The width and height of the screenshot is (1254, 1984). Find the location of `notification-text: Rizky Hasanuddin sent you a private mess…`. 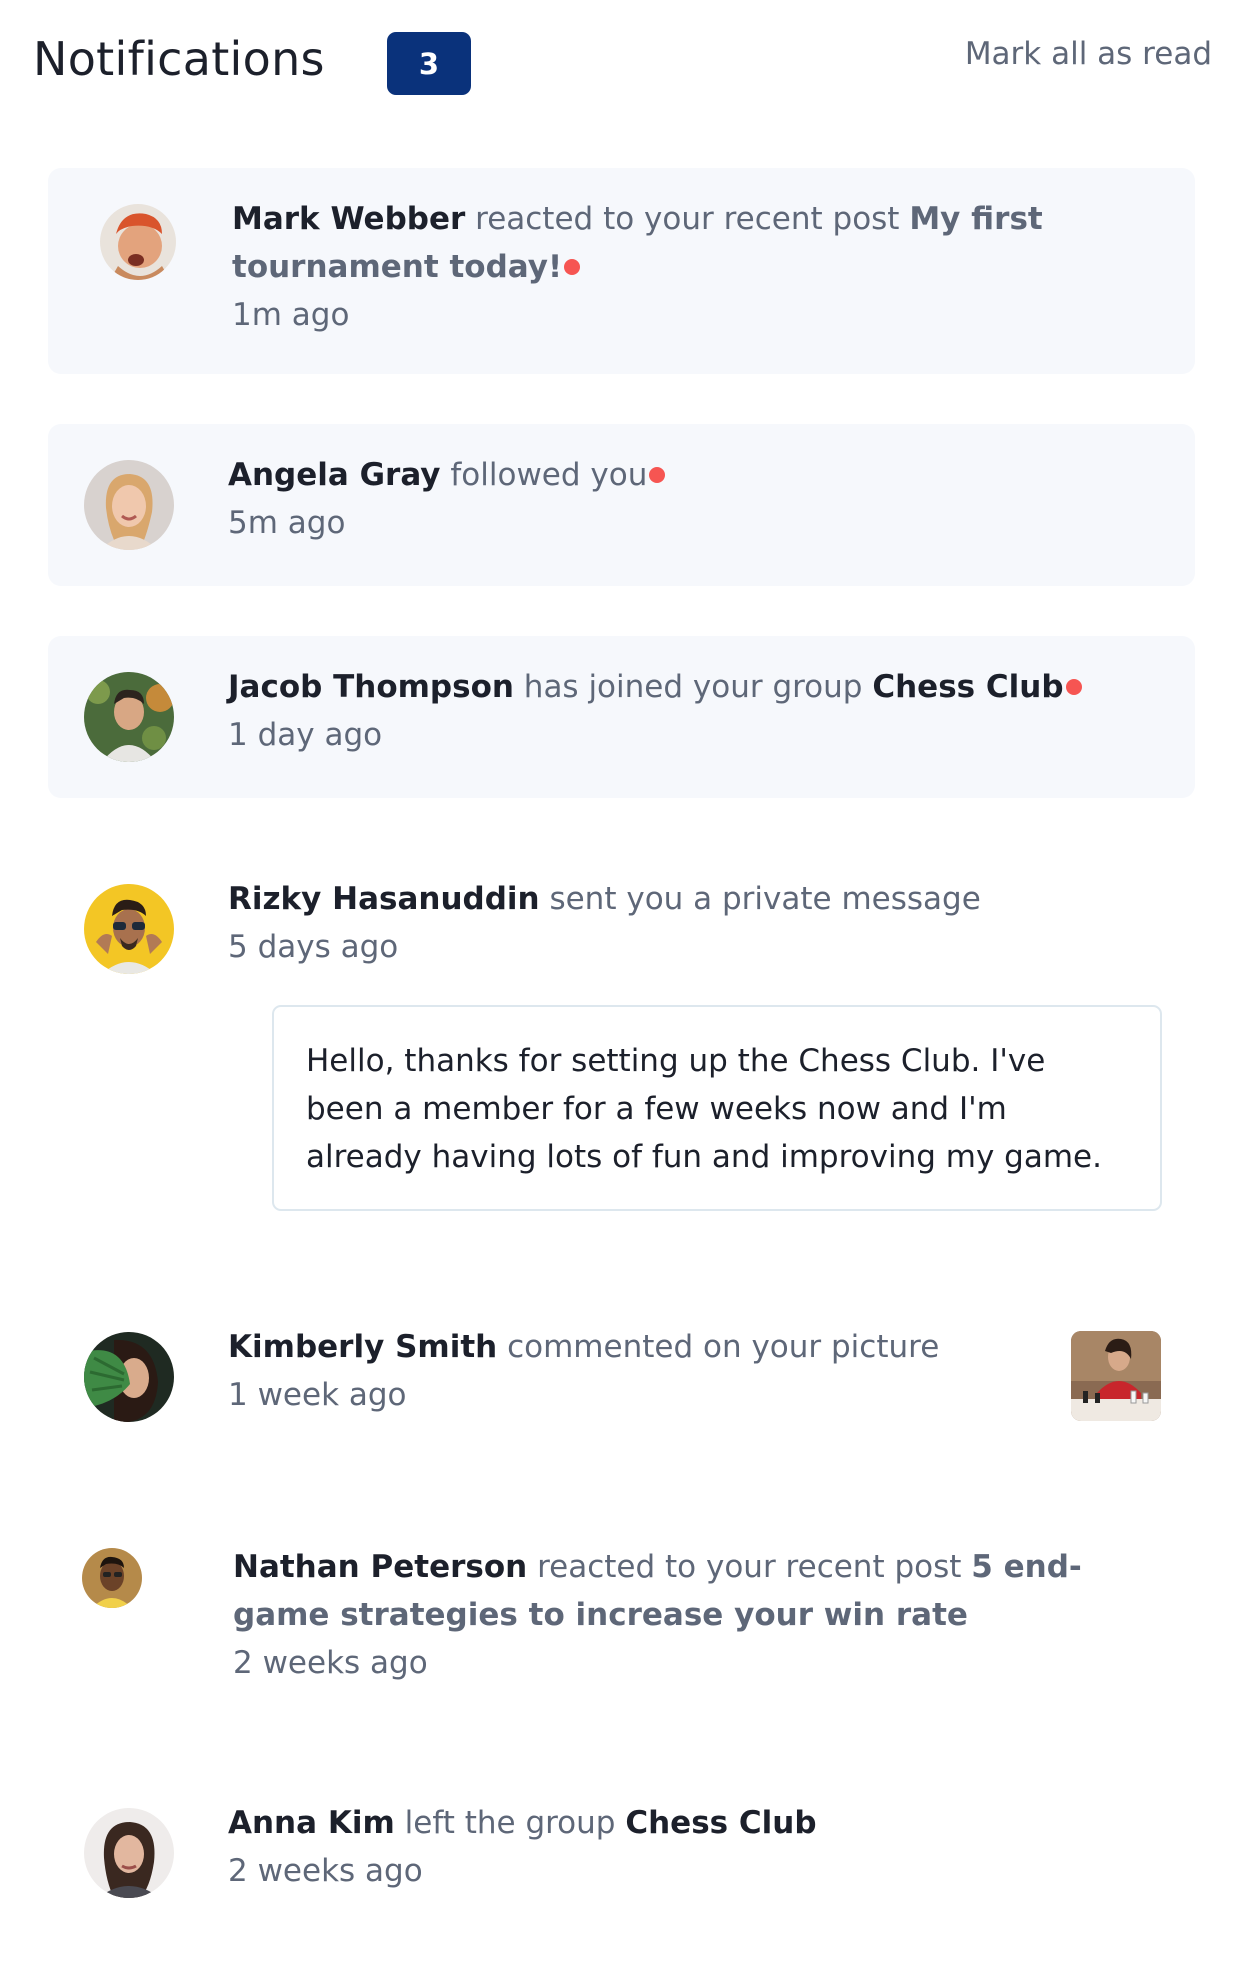

notification-text: Rizky Hasanuddin sent you a private mess… is located at coordinates (678, 923).